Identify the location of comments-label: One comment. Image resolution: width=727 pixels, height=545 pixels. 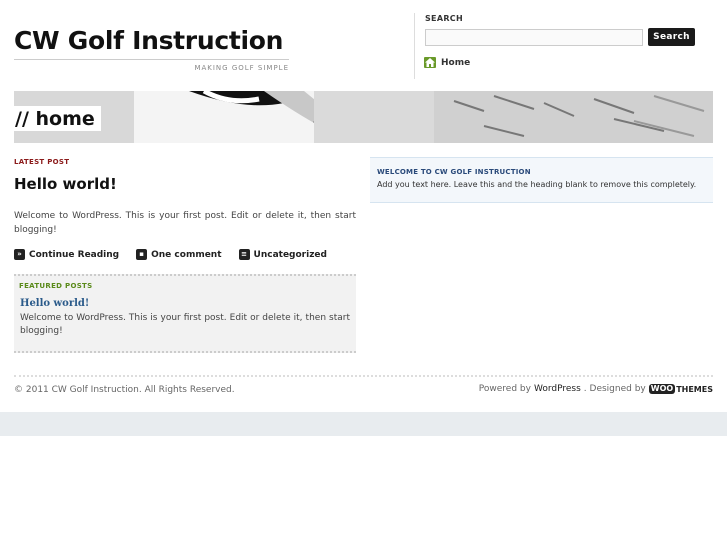
(186, 254).